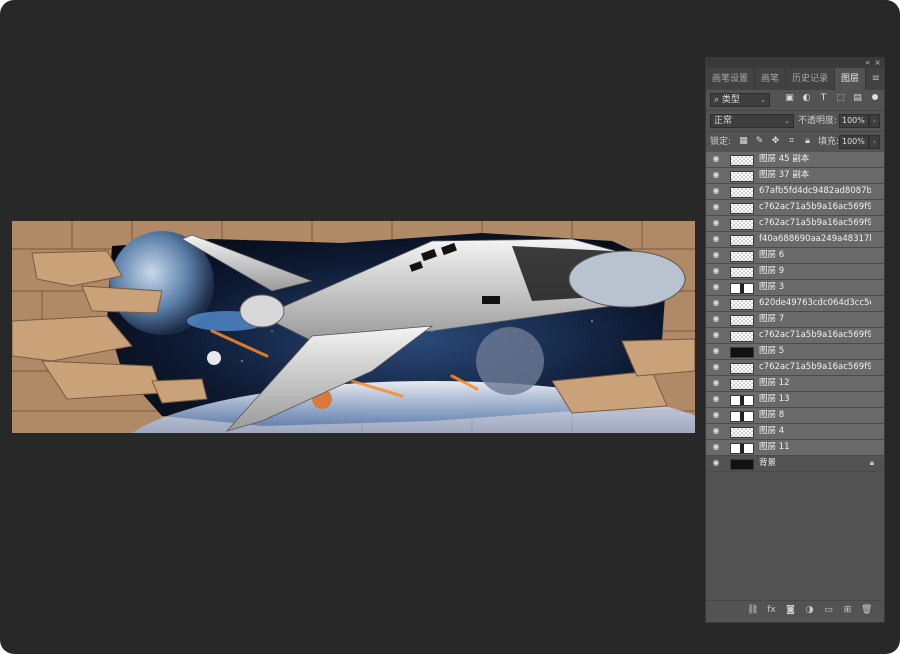 This screenshot has height=654, width=900. What do you see at coordinates (795, 63) in the screenshot?
I see `panel-titlebar: « ×` at bounding box center [795, 63].